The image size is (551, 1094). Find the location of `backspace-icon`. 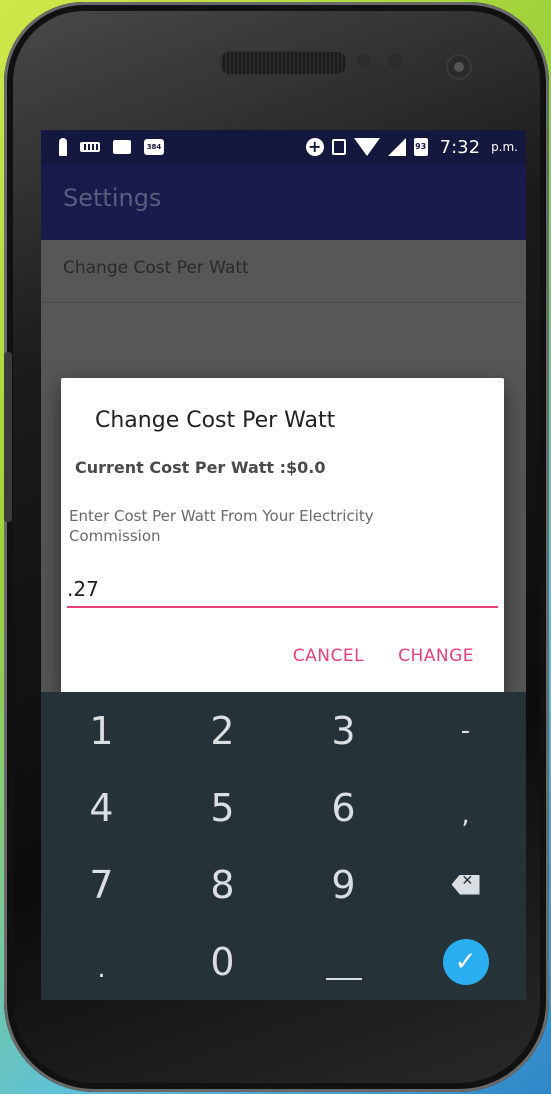

backspace-icon is located at coordinates (465, 884).